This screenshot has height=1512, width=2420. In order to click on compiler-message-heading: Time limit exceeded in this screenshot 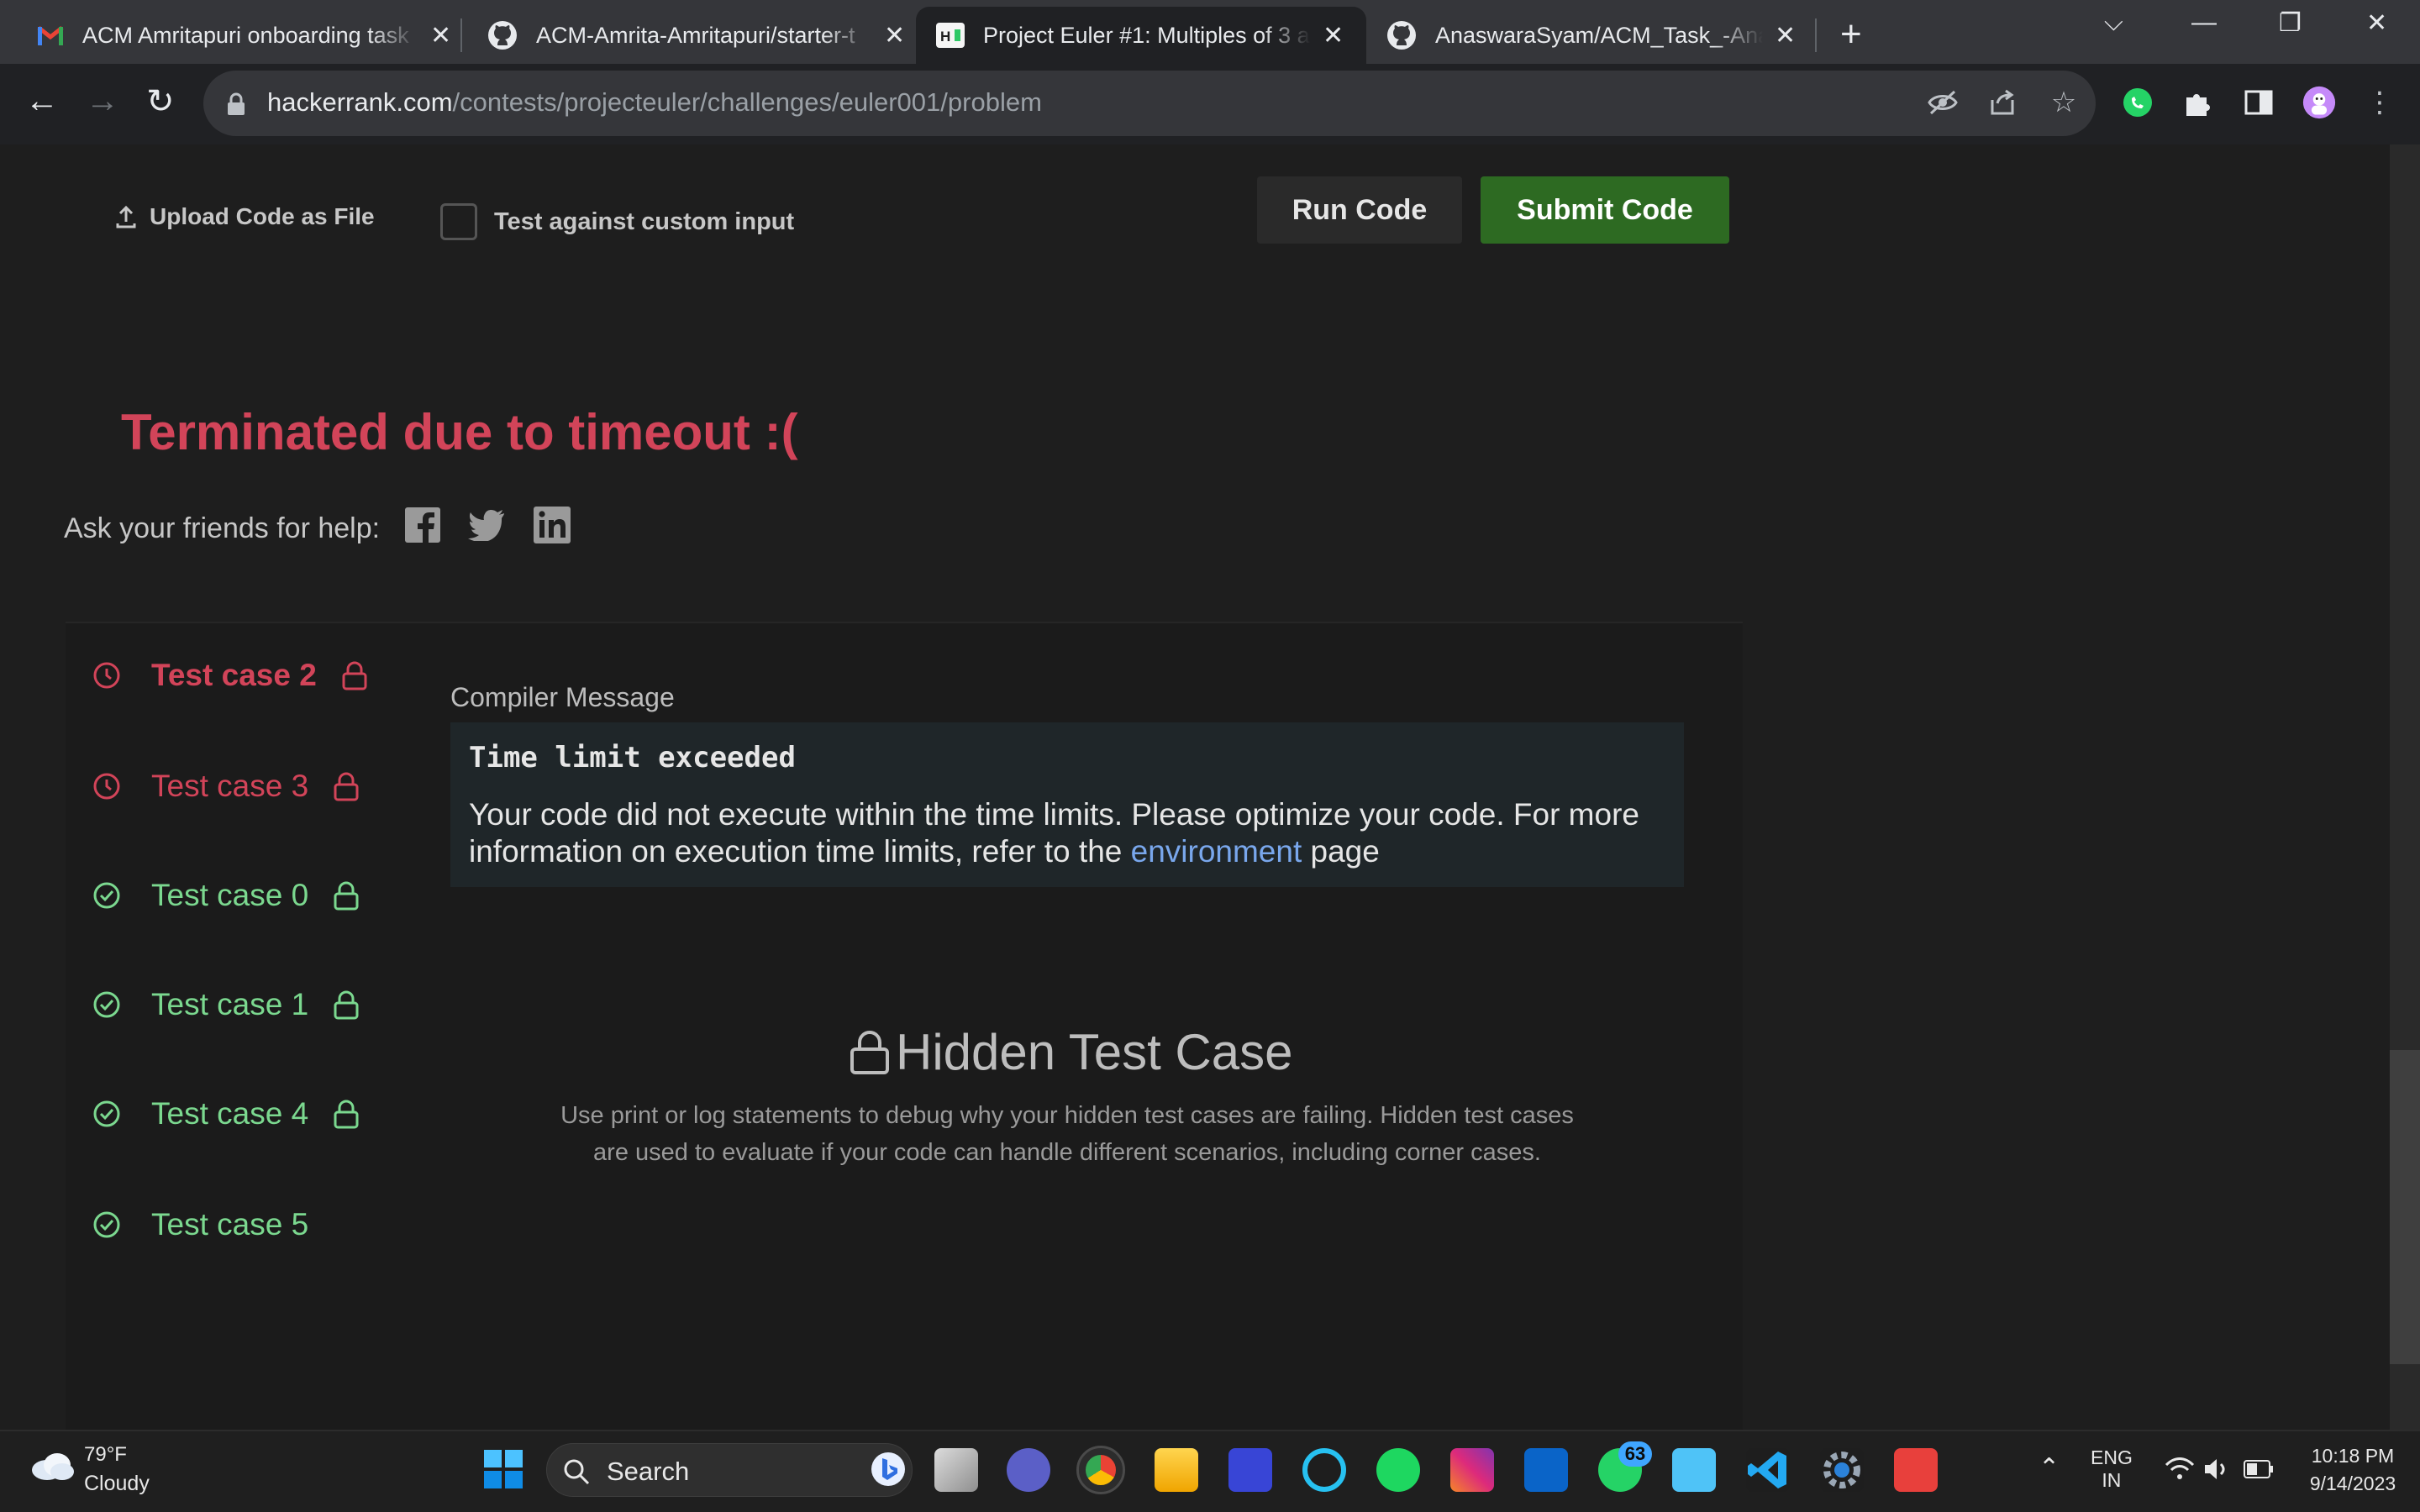, I will do `click(632, 757)`.